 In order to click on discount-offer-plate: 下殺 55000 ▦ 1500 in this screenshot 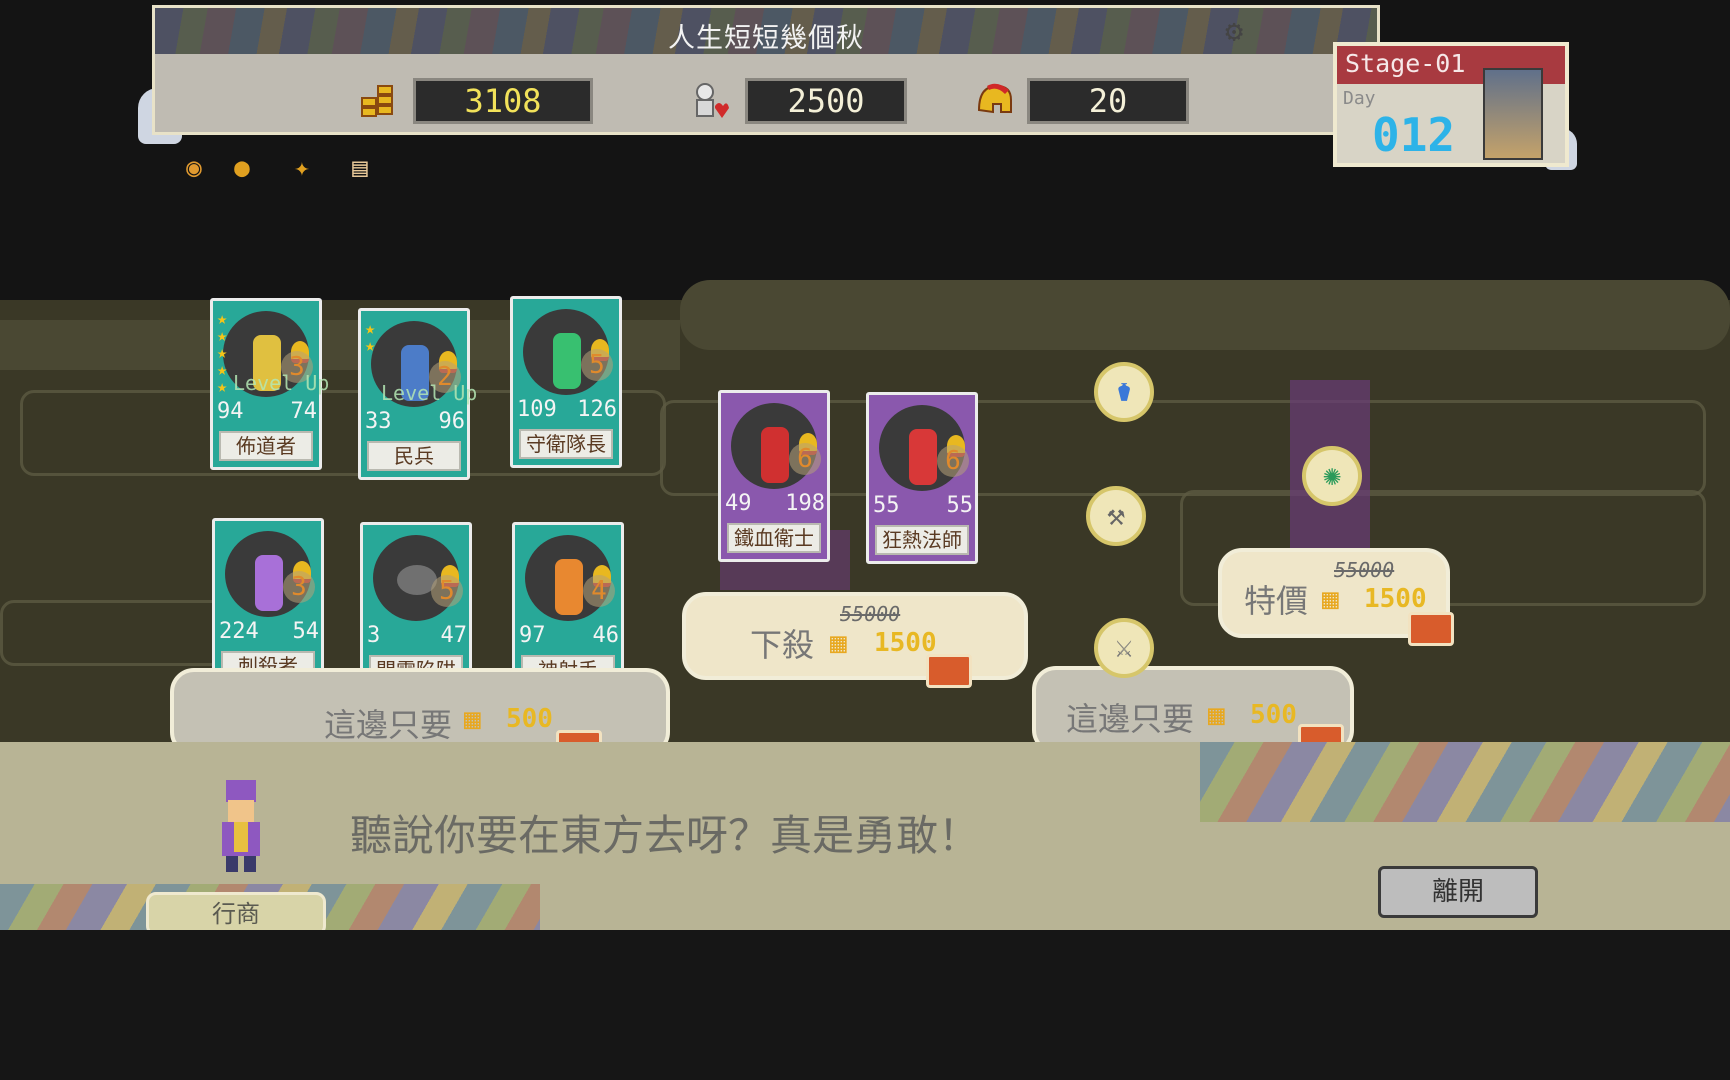, I will do `click(855, 640)`.